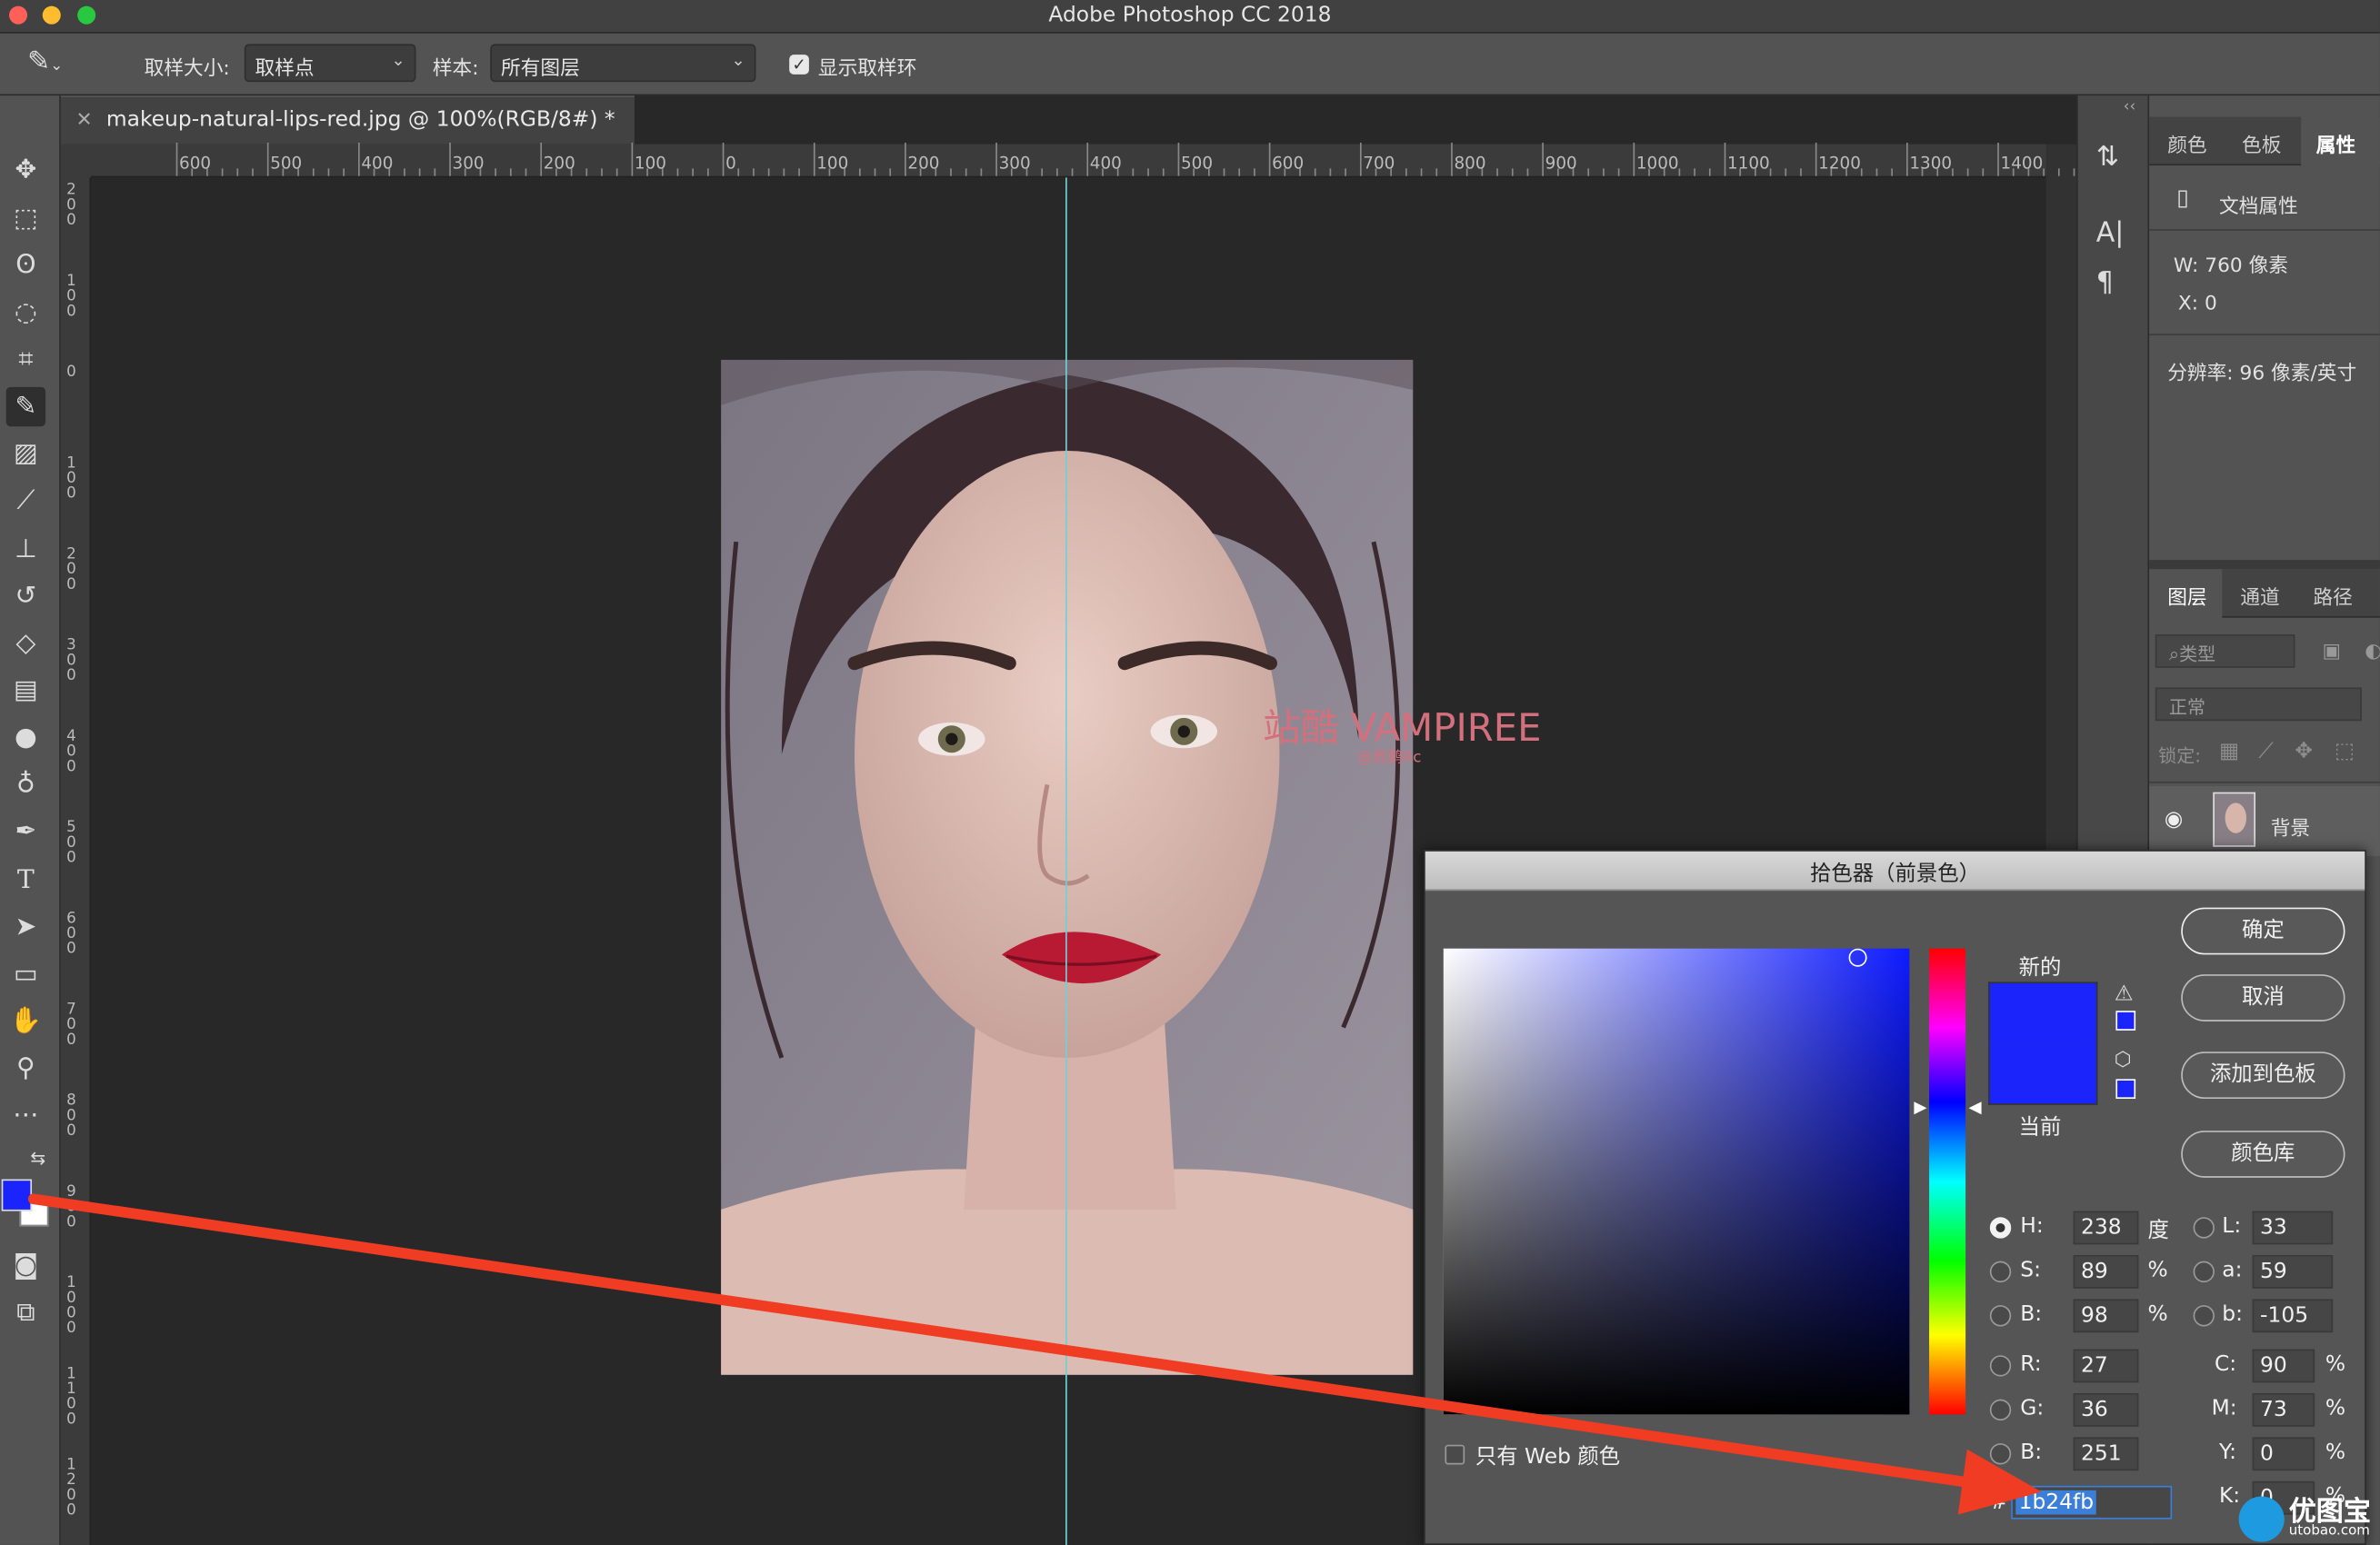 The height and width of the screenshot is (1545, 2380). I want to click on utobao-logo: 优图宝 utobao.com, so click(2309, 1516).